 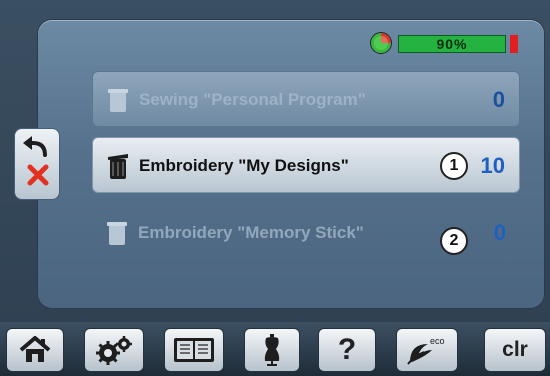 I want to click on setup-button, so click(x=114, y=350).